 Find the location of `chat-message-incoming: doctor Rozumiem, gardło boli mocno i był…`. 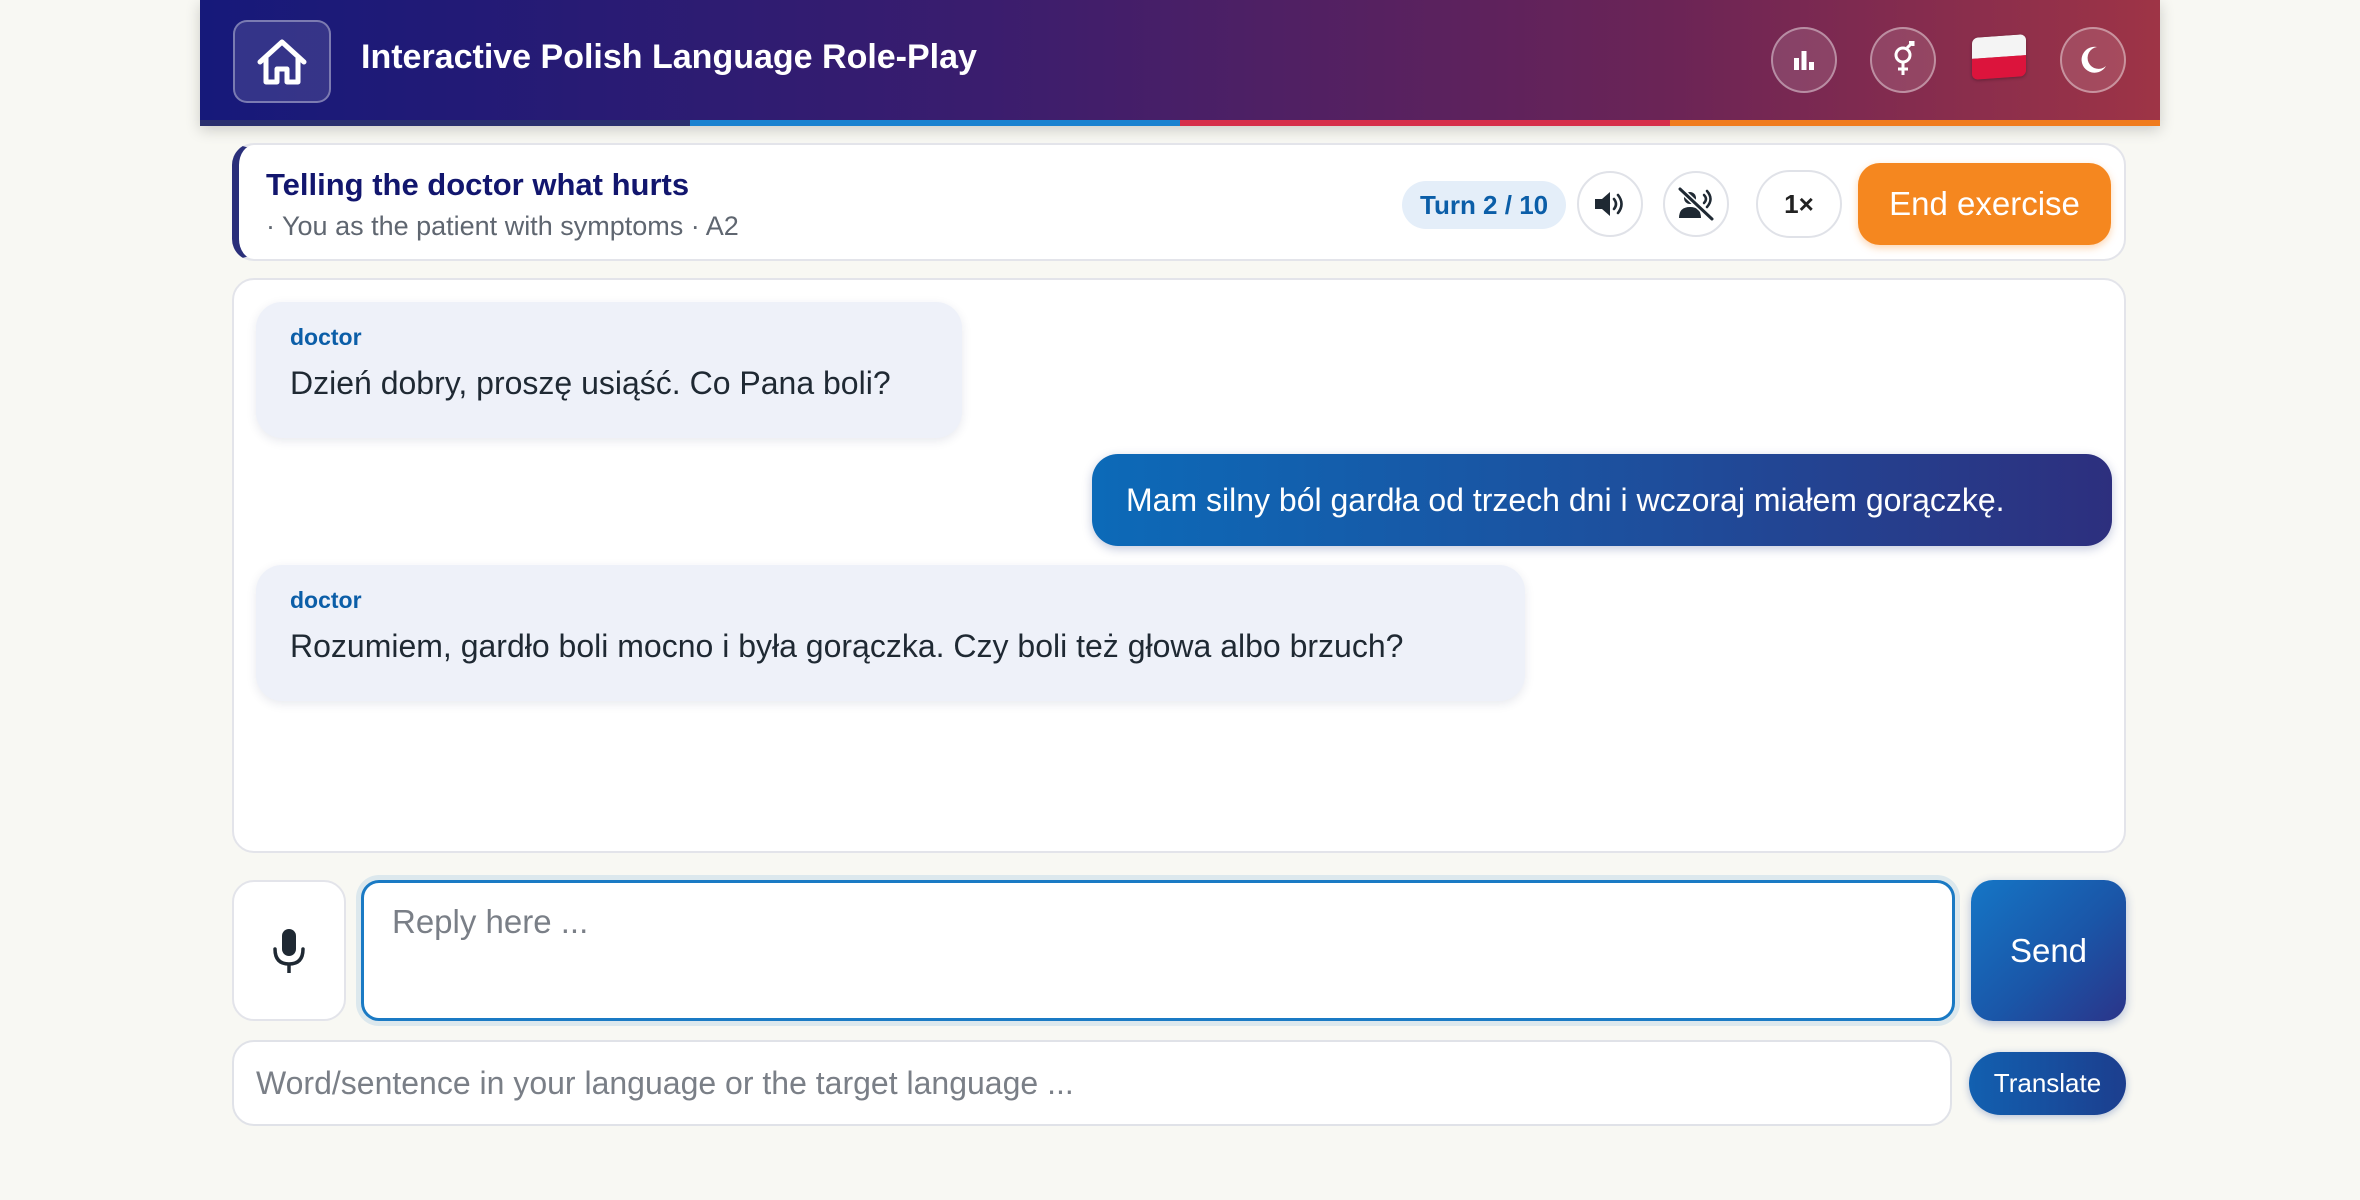

chat-message-incoming: doctor Rozumiem, gardło boli mocno i był… is located at coordinates (890, 633).